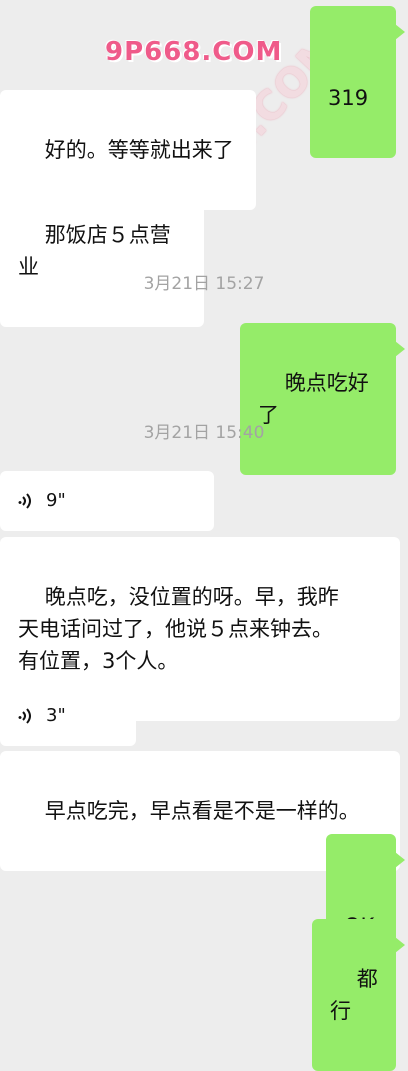 This screenshot has height=1071, width=408. Describe the element at coordinates (204, 284) in the screenshot. I see `message-timestamp: 3月21日 15:27` at that location.